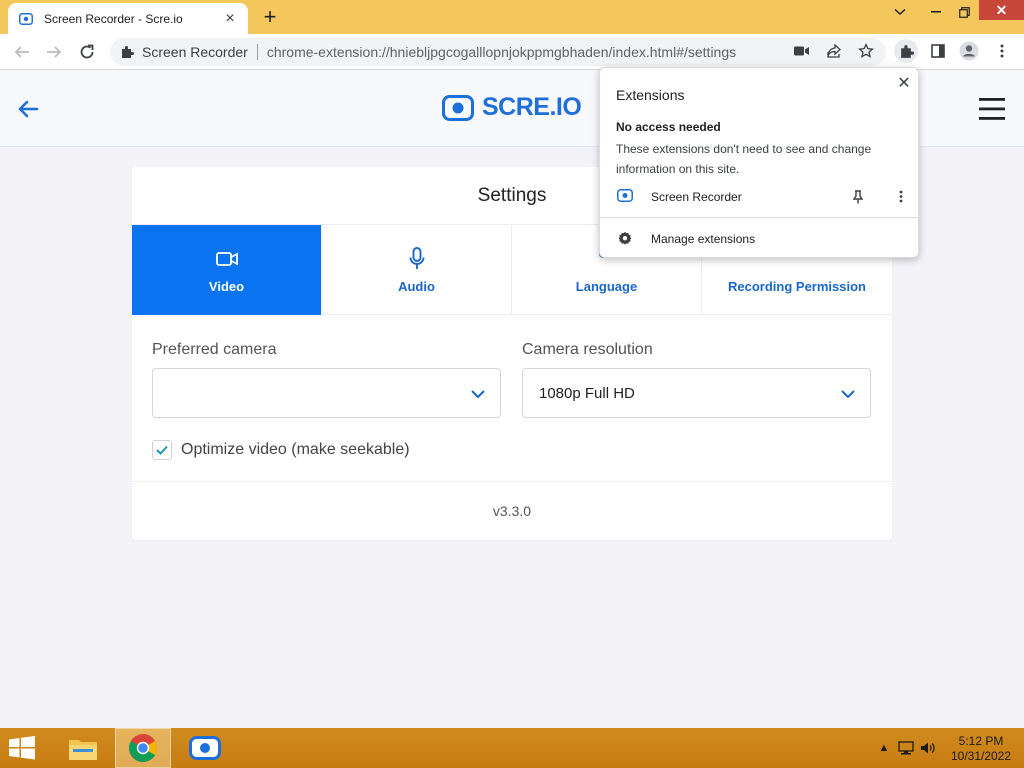 This screenshot has width=1024, height=768. I want to click on profile-avatar-icon, so click(969, 51).